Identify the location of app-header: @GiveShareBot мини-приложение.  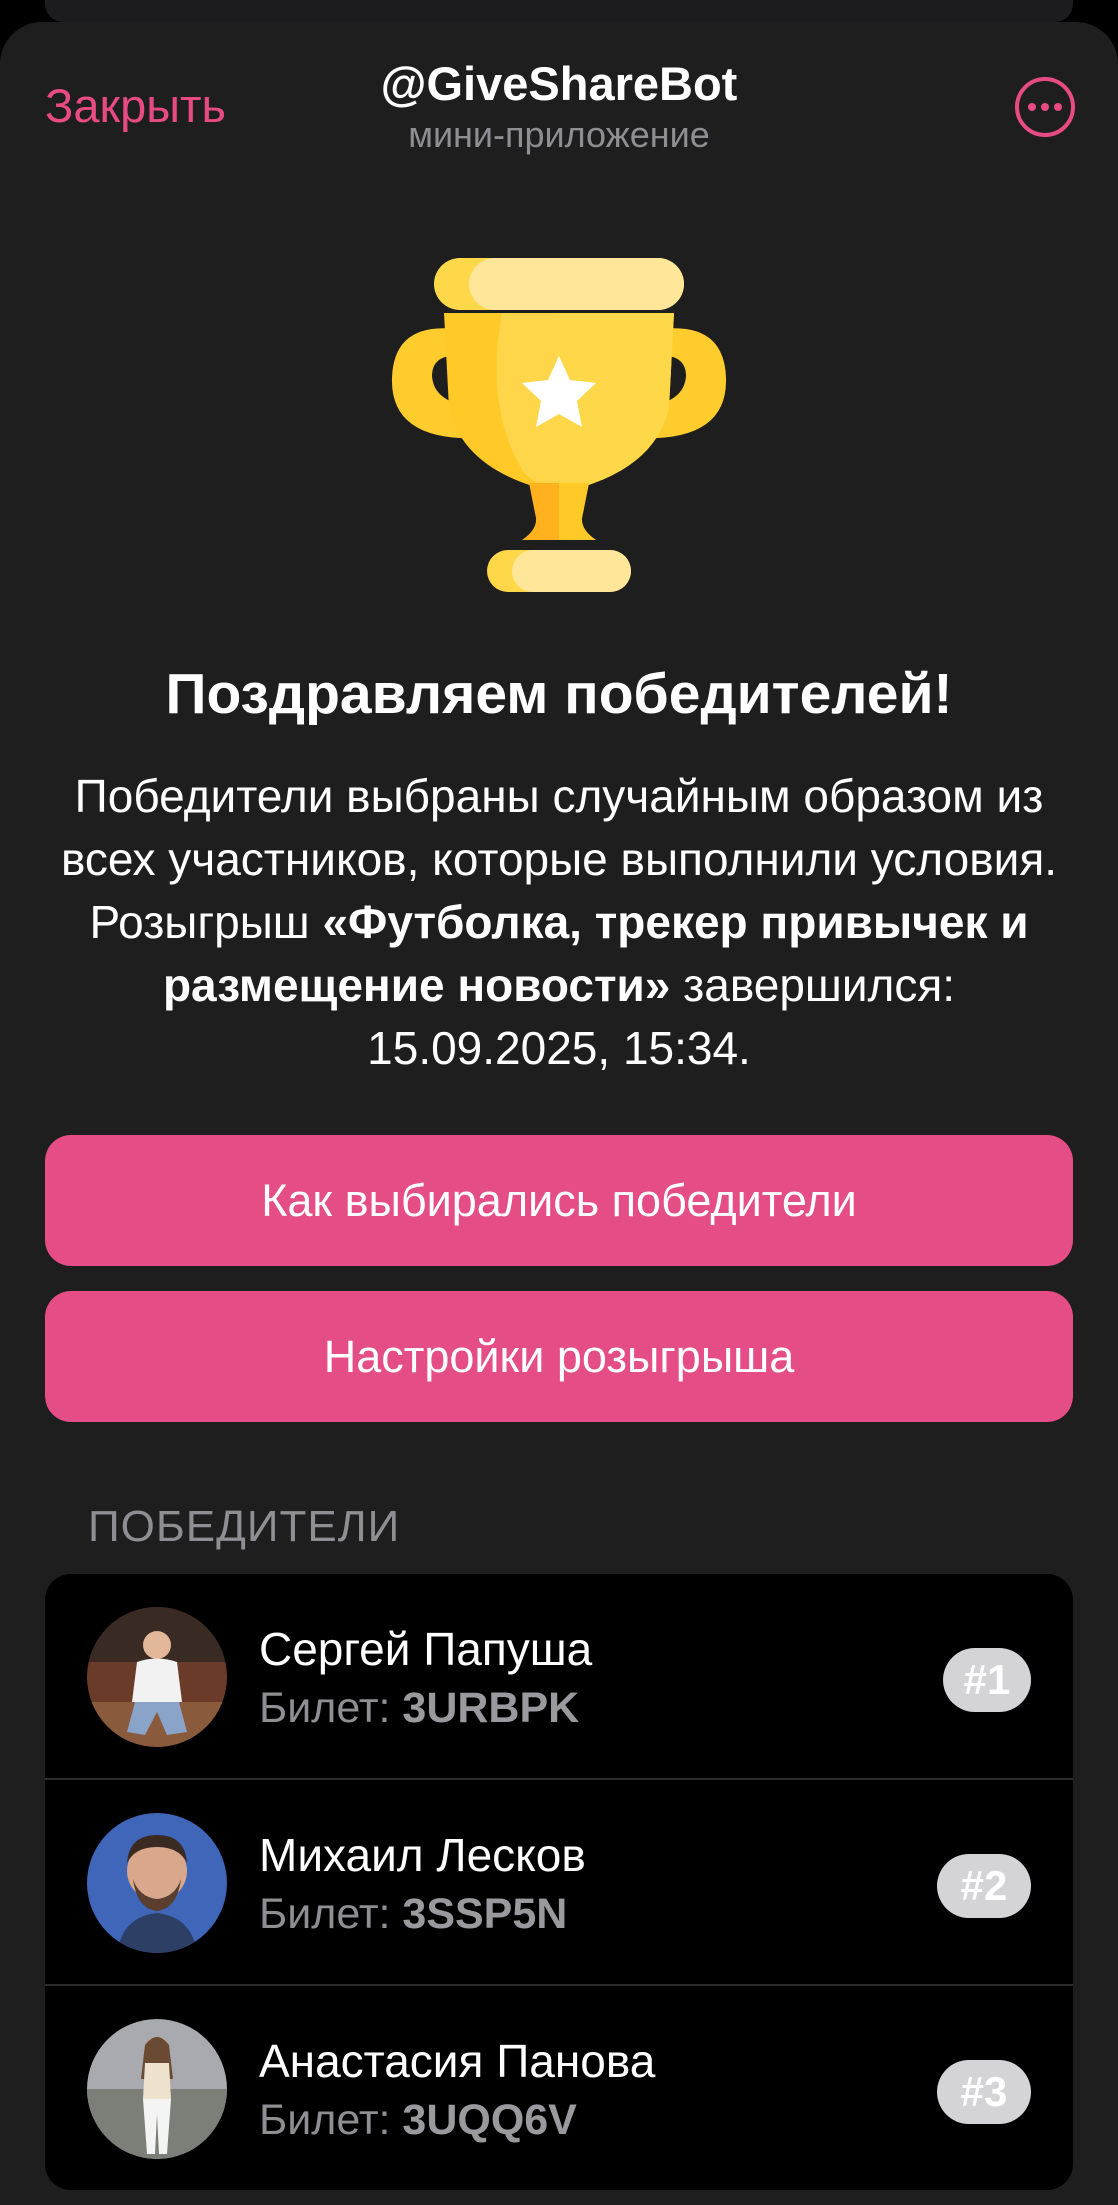
(559, 107).